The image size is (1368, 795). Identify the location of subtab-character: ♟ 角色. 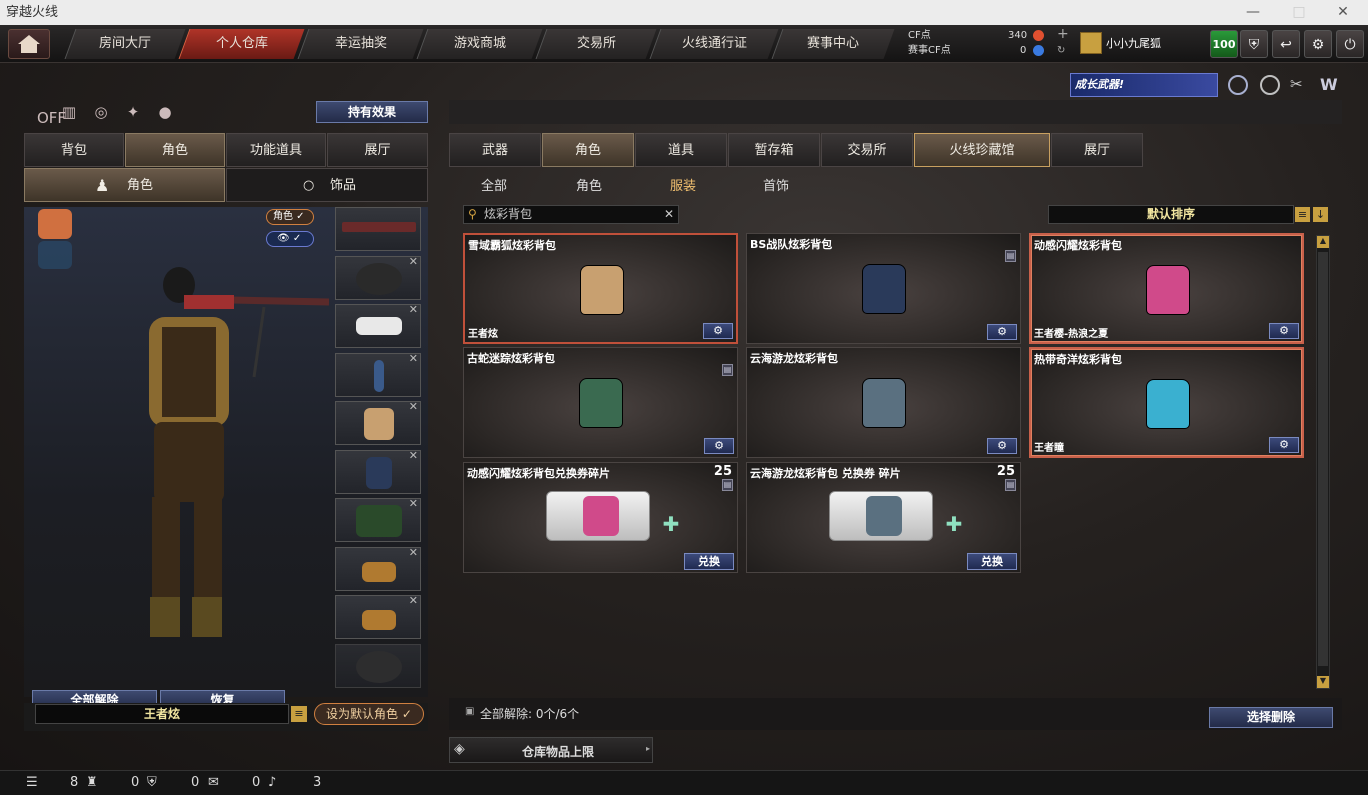
(124, 185).